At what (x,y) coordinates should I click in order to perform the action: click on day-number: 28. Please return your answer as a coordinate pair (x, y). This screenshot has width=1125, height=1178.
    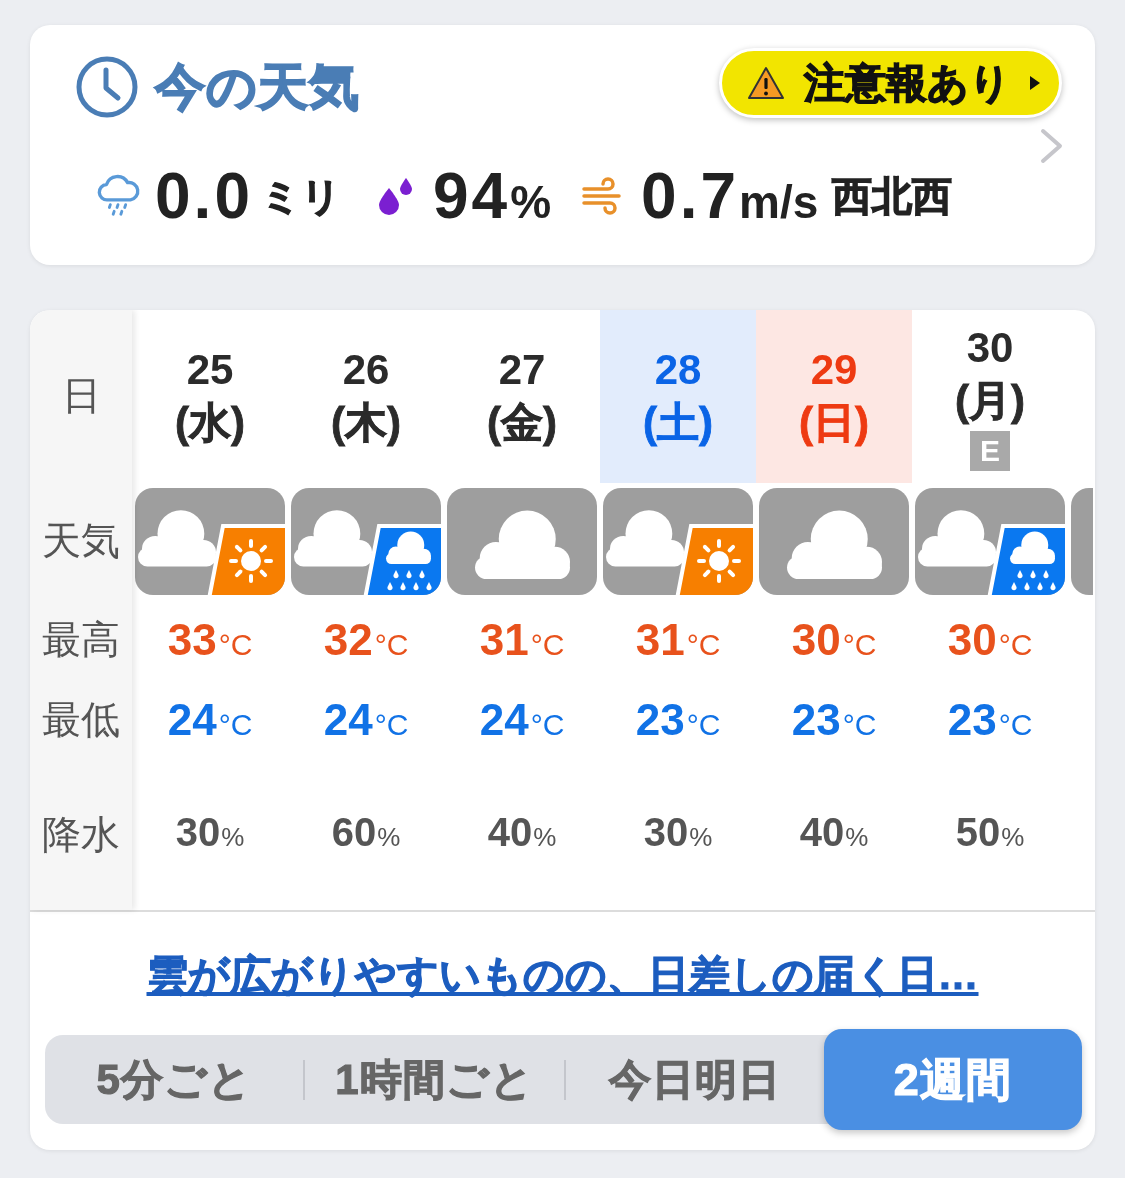
    Looking at the image, I should click on (678, 370).